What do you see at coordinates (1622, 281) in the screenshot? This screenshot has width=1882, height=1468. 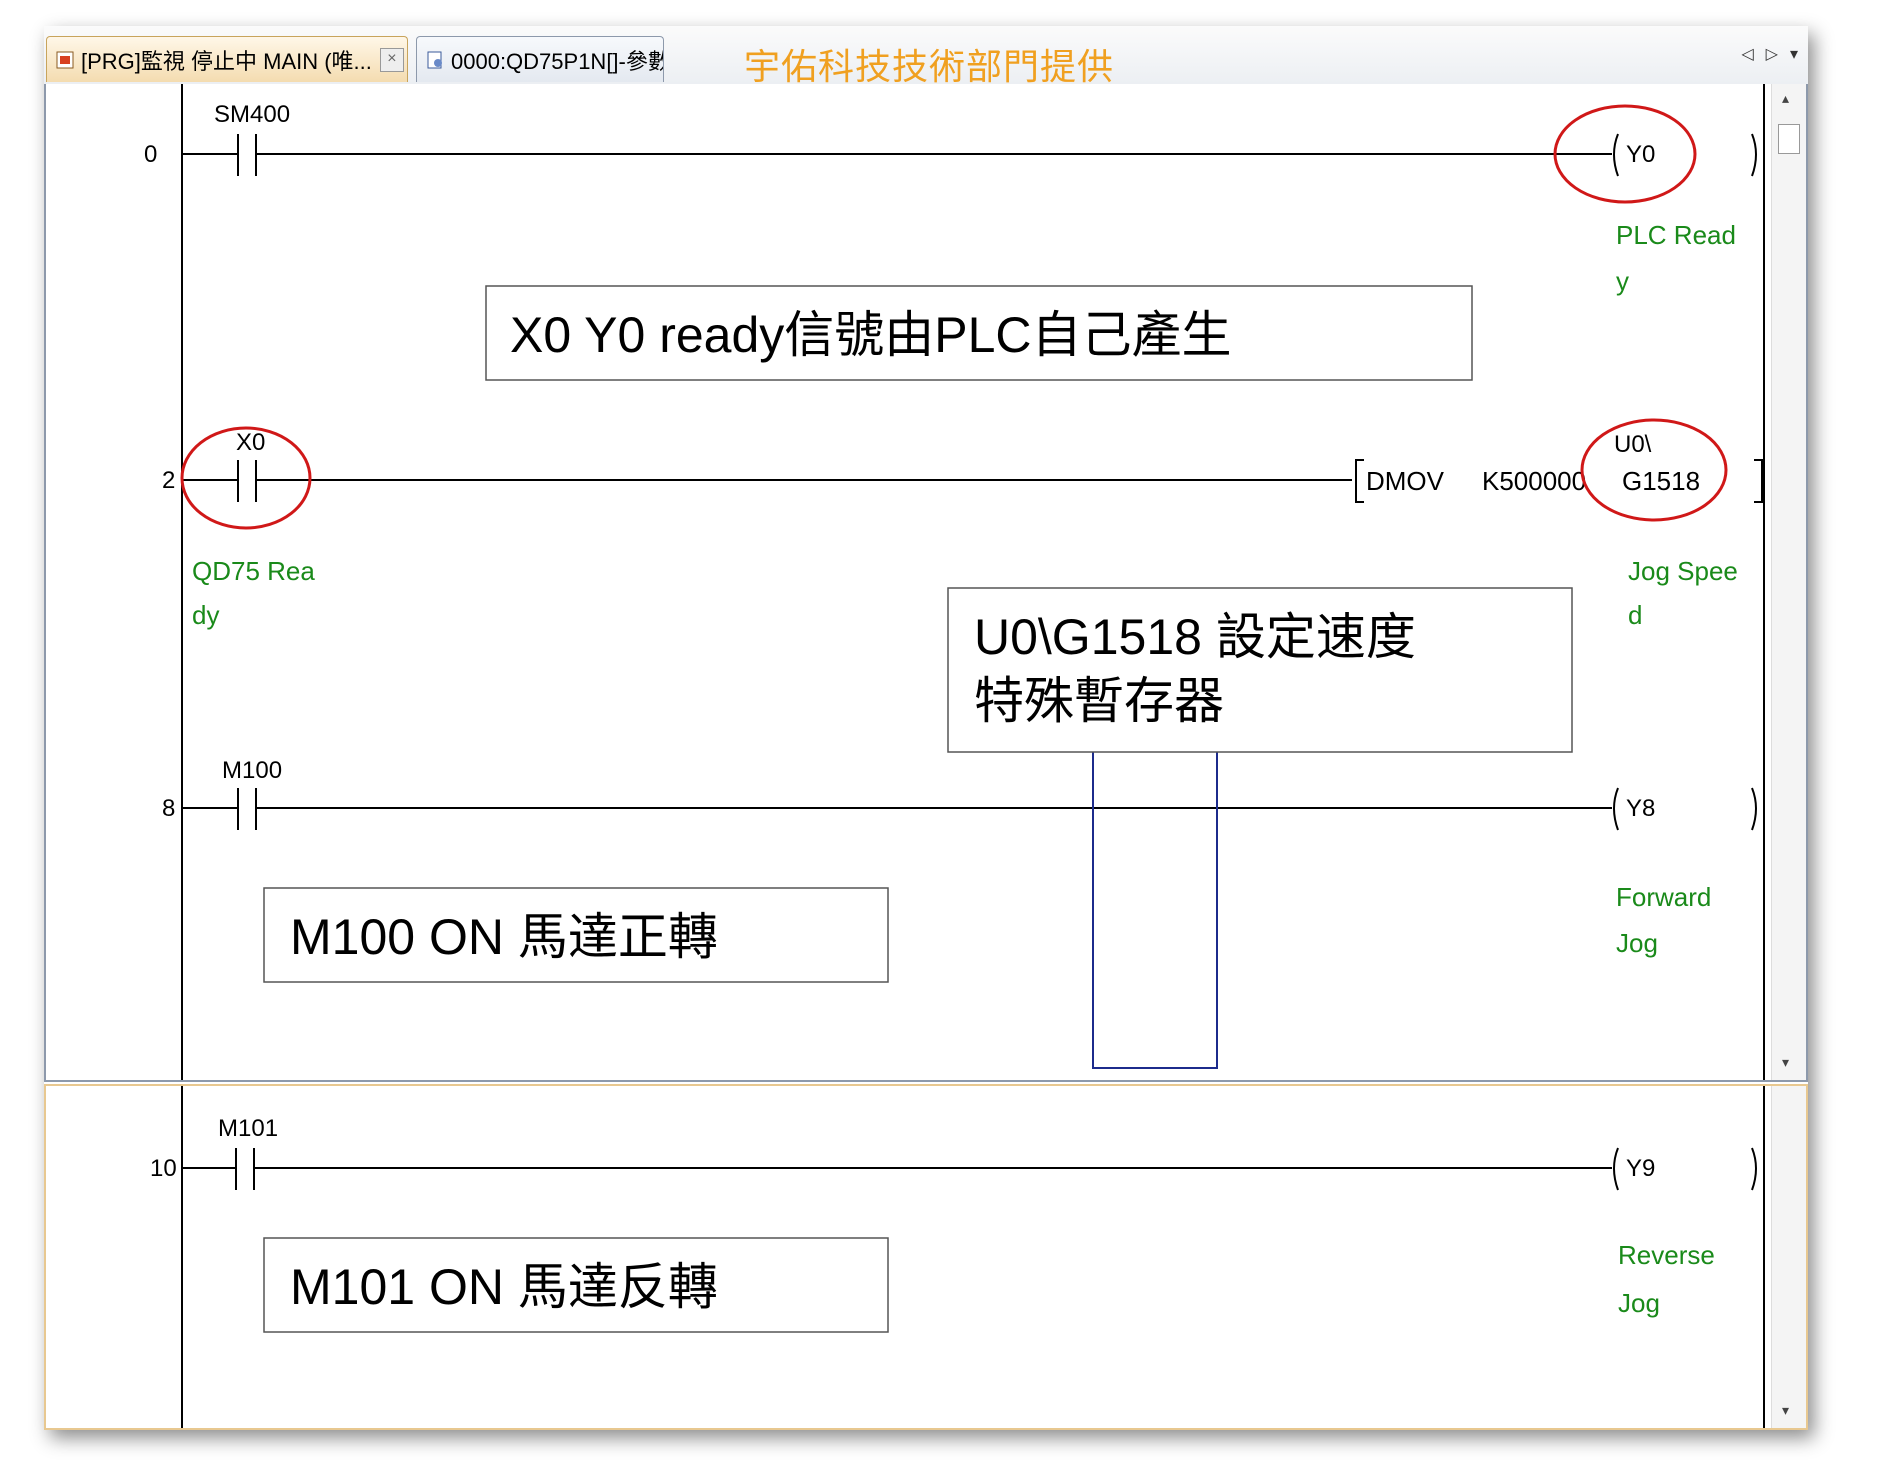 I see `device-comment: y` at bounding box center [1622, 281].